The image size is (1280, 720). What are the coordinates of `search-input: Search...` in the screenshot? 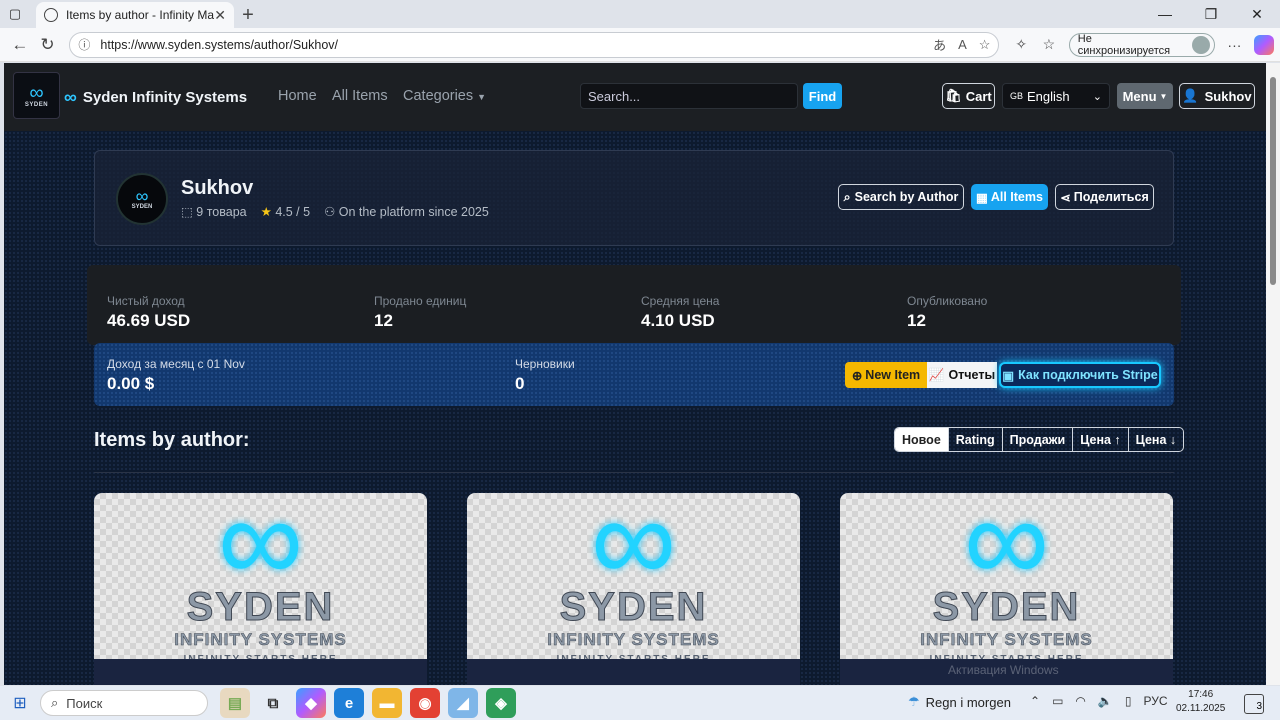 It's located at (689, 96).